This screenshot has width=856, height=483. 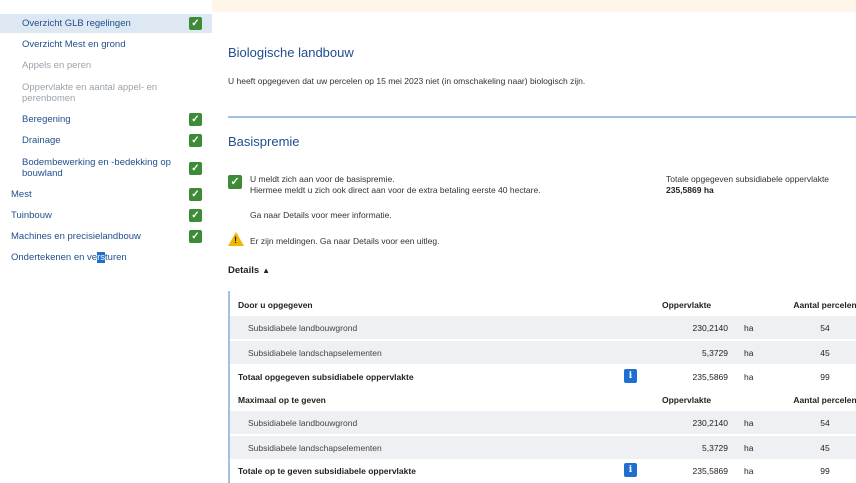 What do you see at coordinates (291, 52) in the screenshot?
I see `section-title-biologisch: Biologische landbouw` at bounding box center [291, 52].